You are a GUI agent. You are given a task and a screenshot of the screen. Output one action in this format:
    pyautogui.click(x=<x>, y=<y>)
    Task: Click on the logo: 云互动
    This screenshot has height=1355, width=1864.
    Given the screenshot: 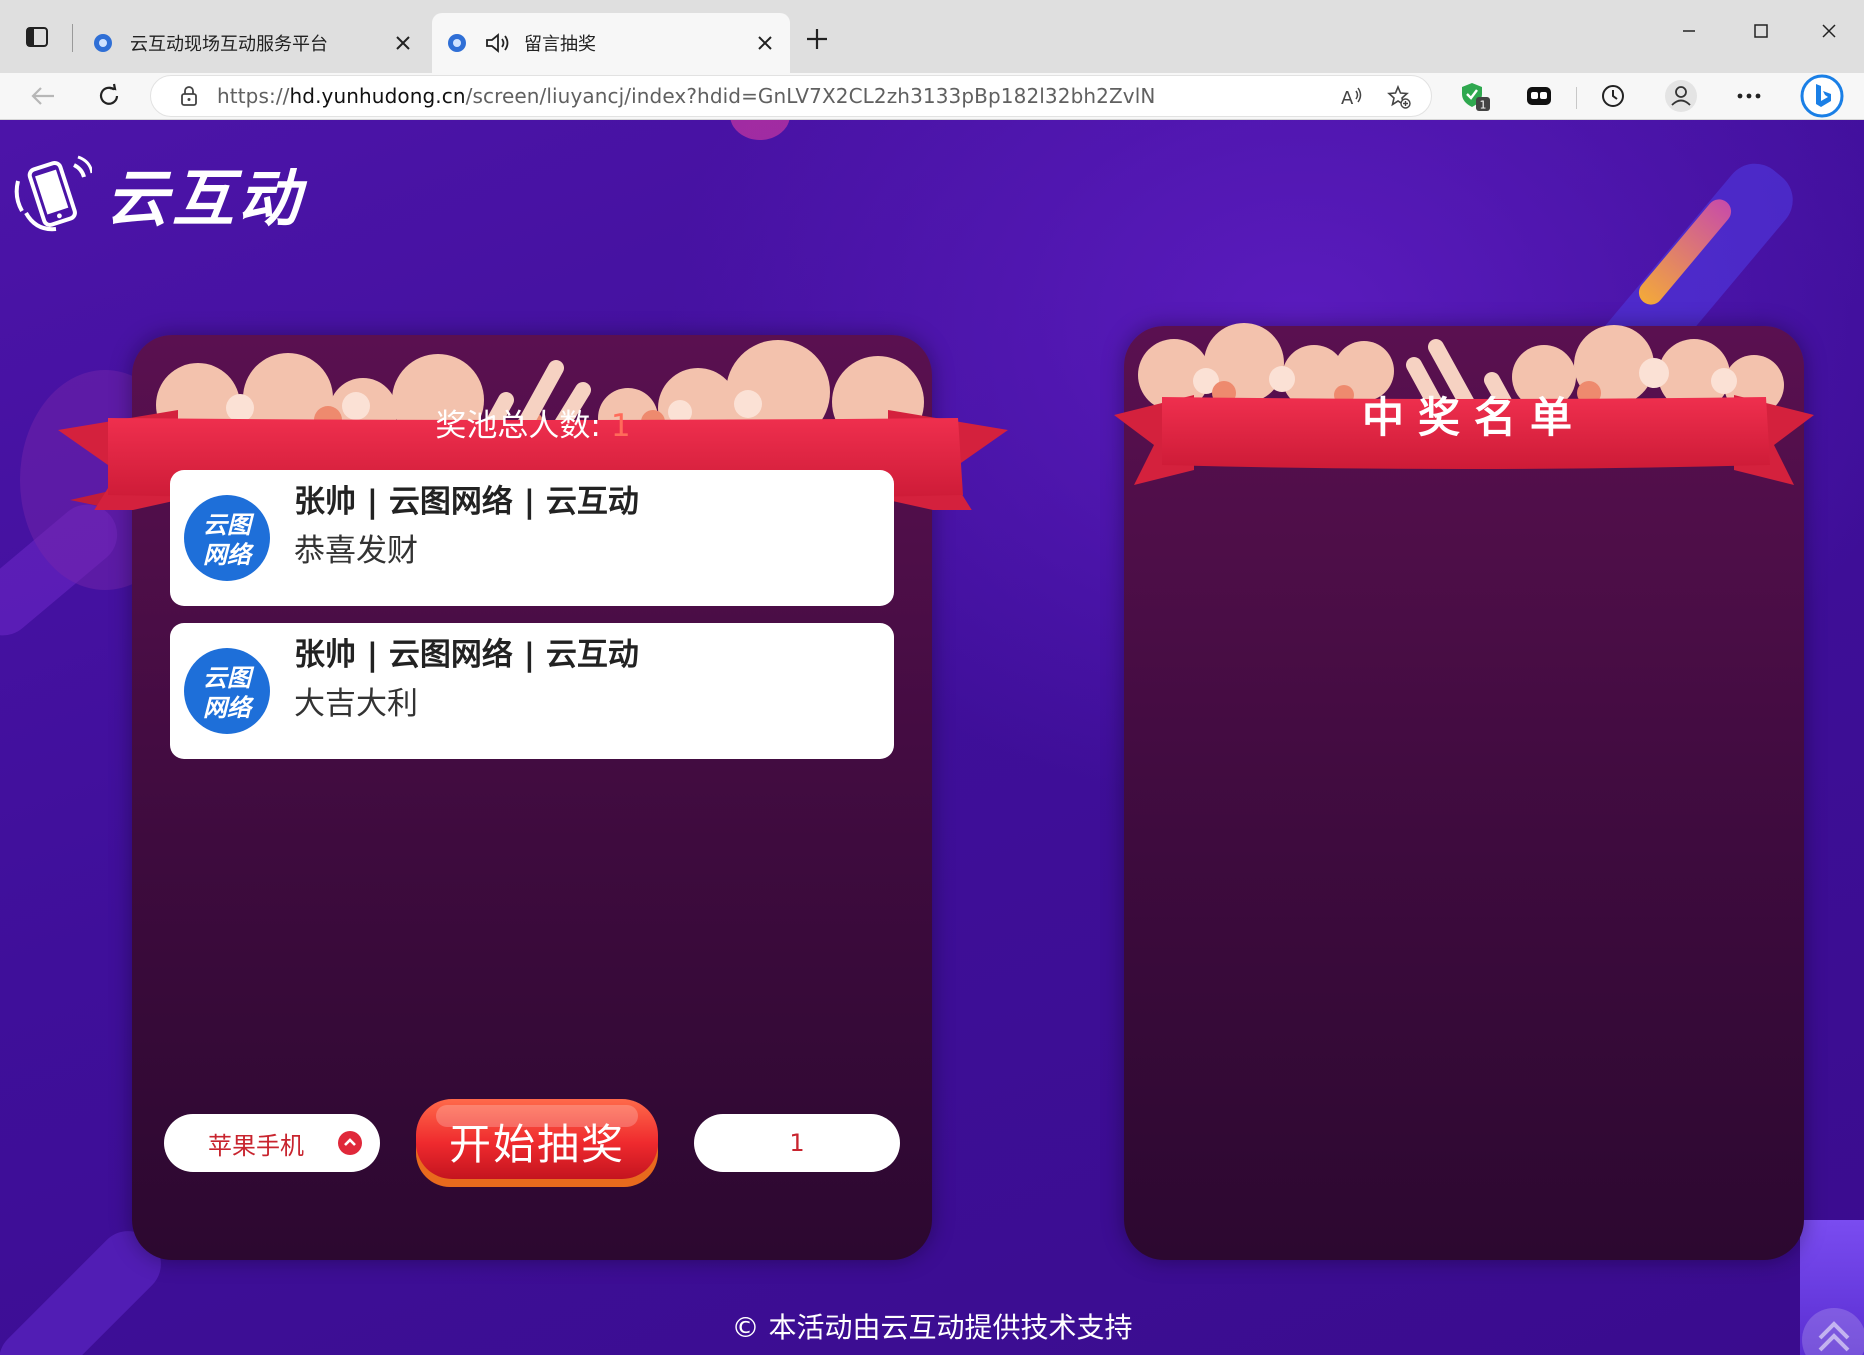 What is the action you would take?
    pyautogui.click(x=158, y=193)
    